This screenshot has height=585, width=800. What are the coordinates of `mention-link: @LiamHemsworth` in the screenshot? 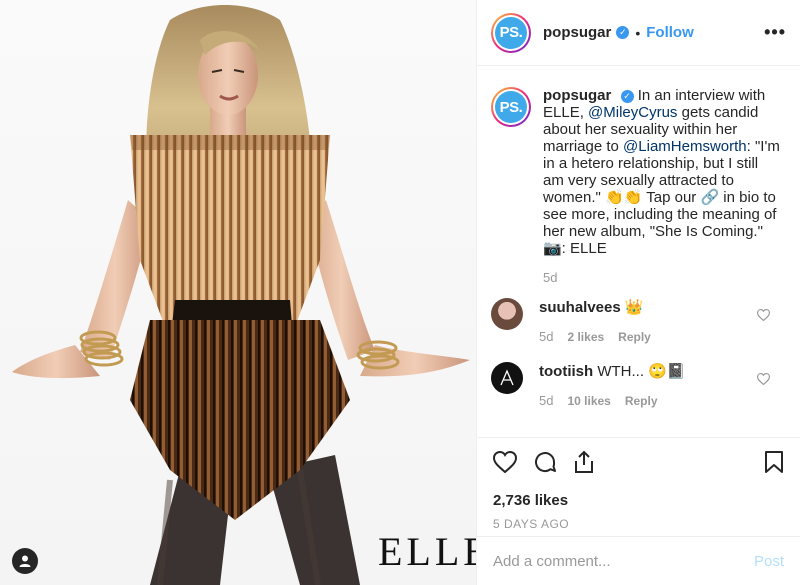 It's located at (685, 146).